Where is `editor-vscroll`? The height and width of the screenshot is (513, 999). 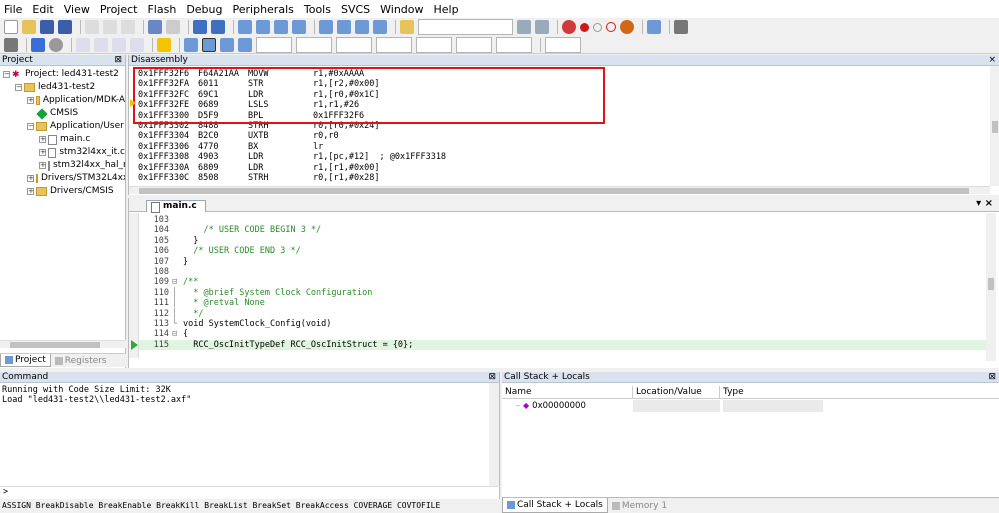 editor-vscroll is located at coordinates (991, 287).